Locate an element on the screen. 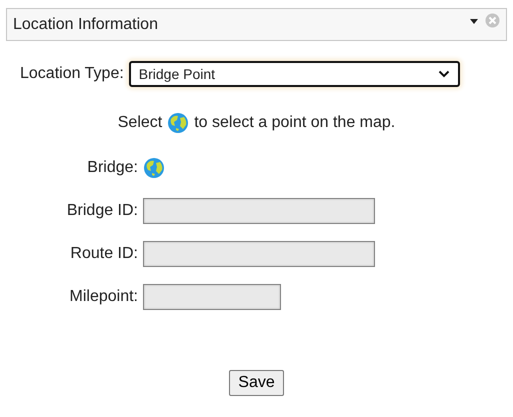 The width and height of the screenshot is (513, 417). field-label: Bridge: is located at coordinates (112, 168).